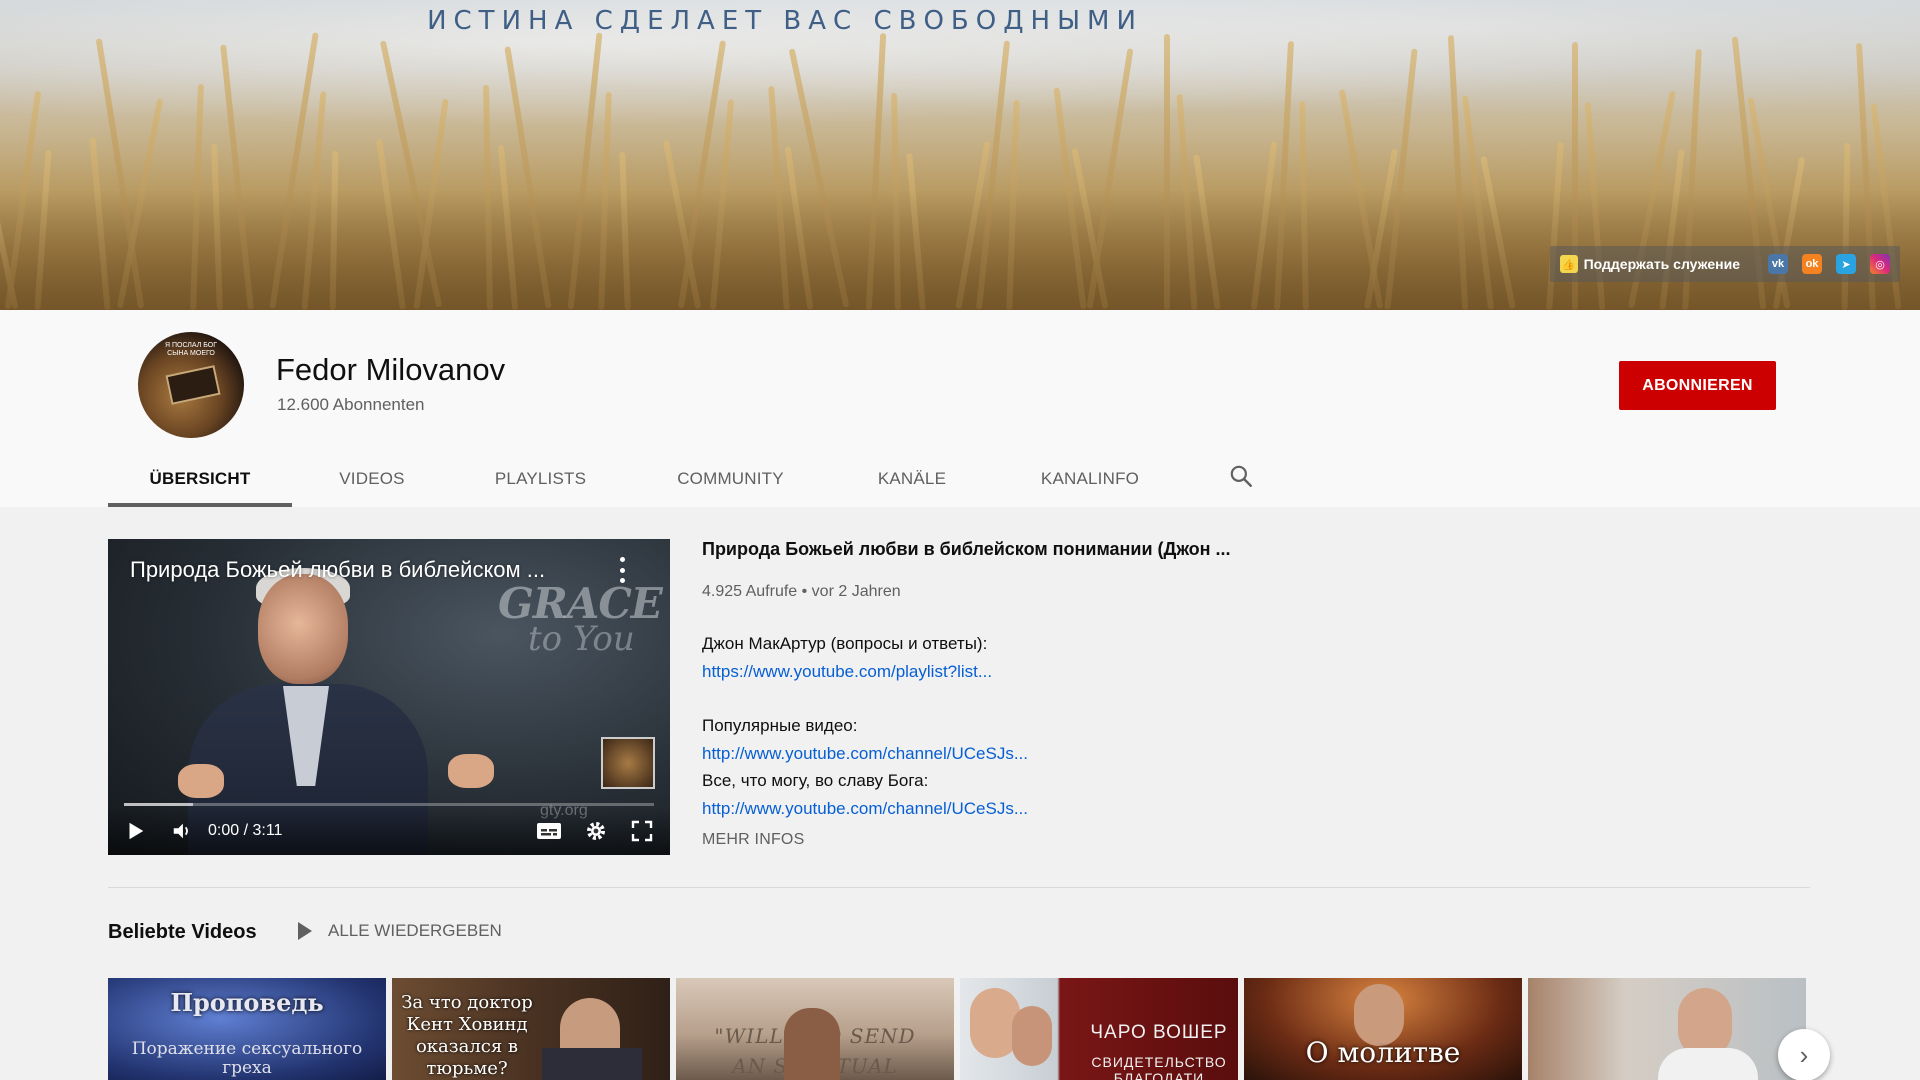  I want to click on settings-gear-icon, so click(596, 831).